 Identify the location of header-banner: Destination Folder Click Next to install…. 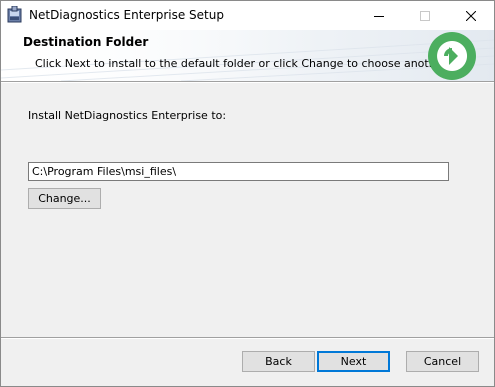
(247, 55).